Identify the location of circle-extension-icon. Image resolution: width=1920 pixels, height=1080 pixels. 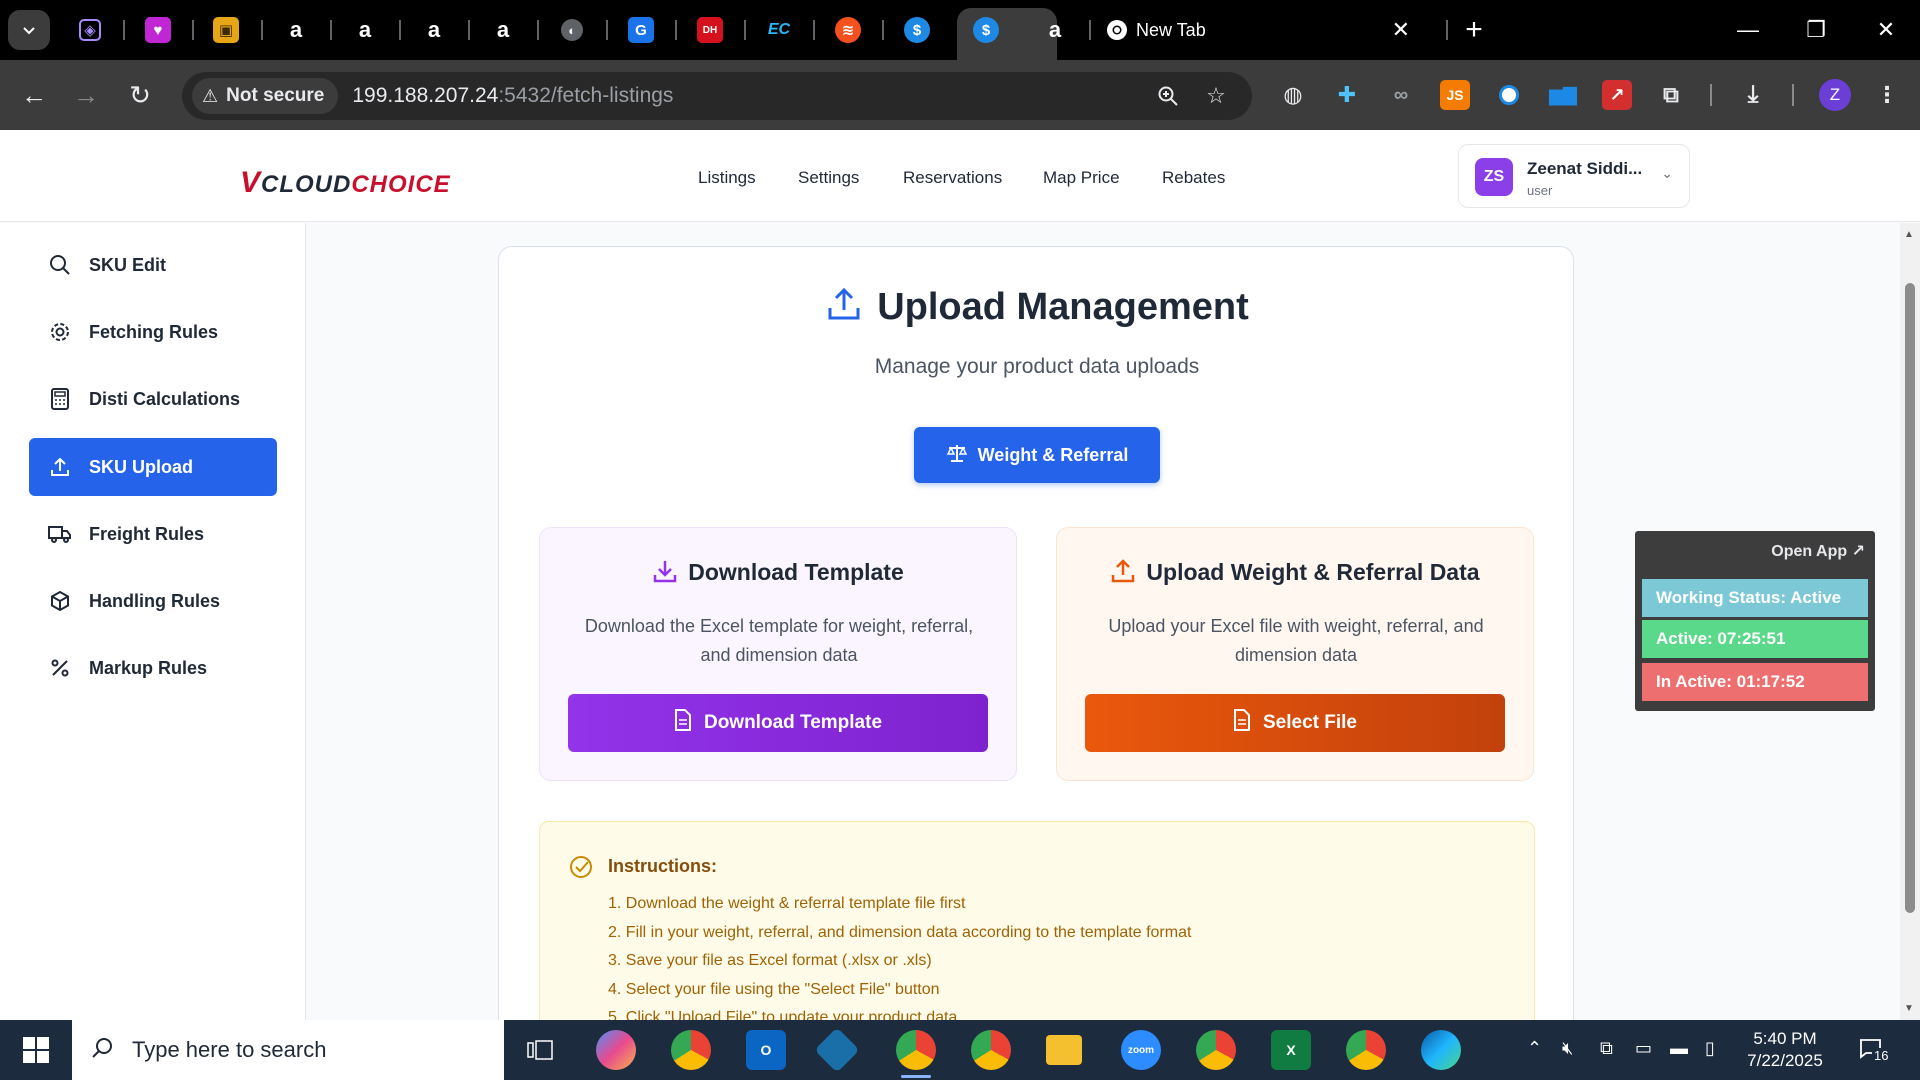
(1509, 95).